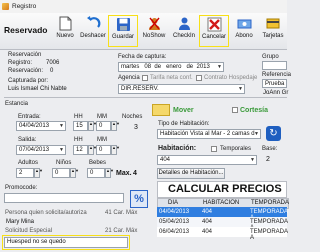 The width and height of the screenshot is (320, 252). I want to click on reservacion-value: 0, so click(52, 71).